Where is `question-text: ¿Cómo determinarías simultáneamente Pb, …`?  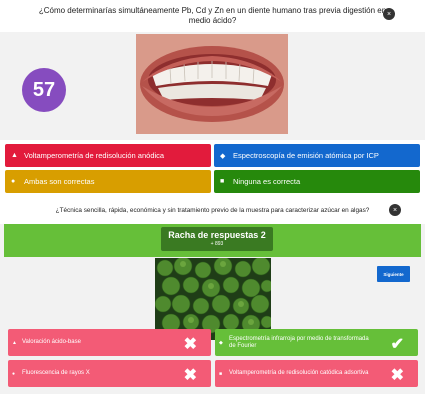 question-text: ¿Cómo determinarías simultáneamente Pb, … is located at coordinates (212, 15).